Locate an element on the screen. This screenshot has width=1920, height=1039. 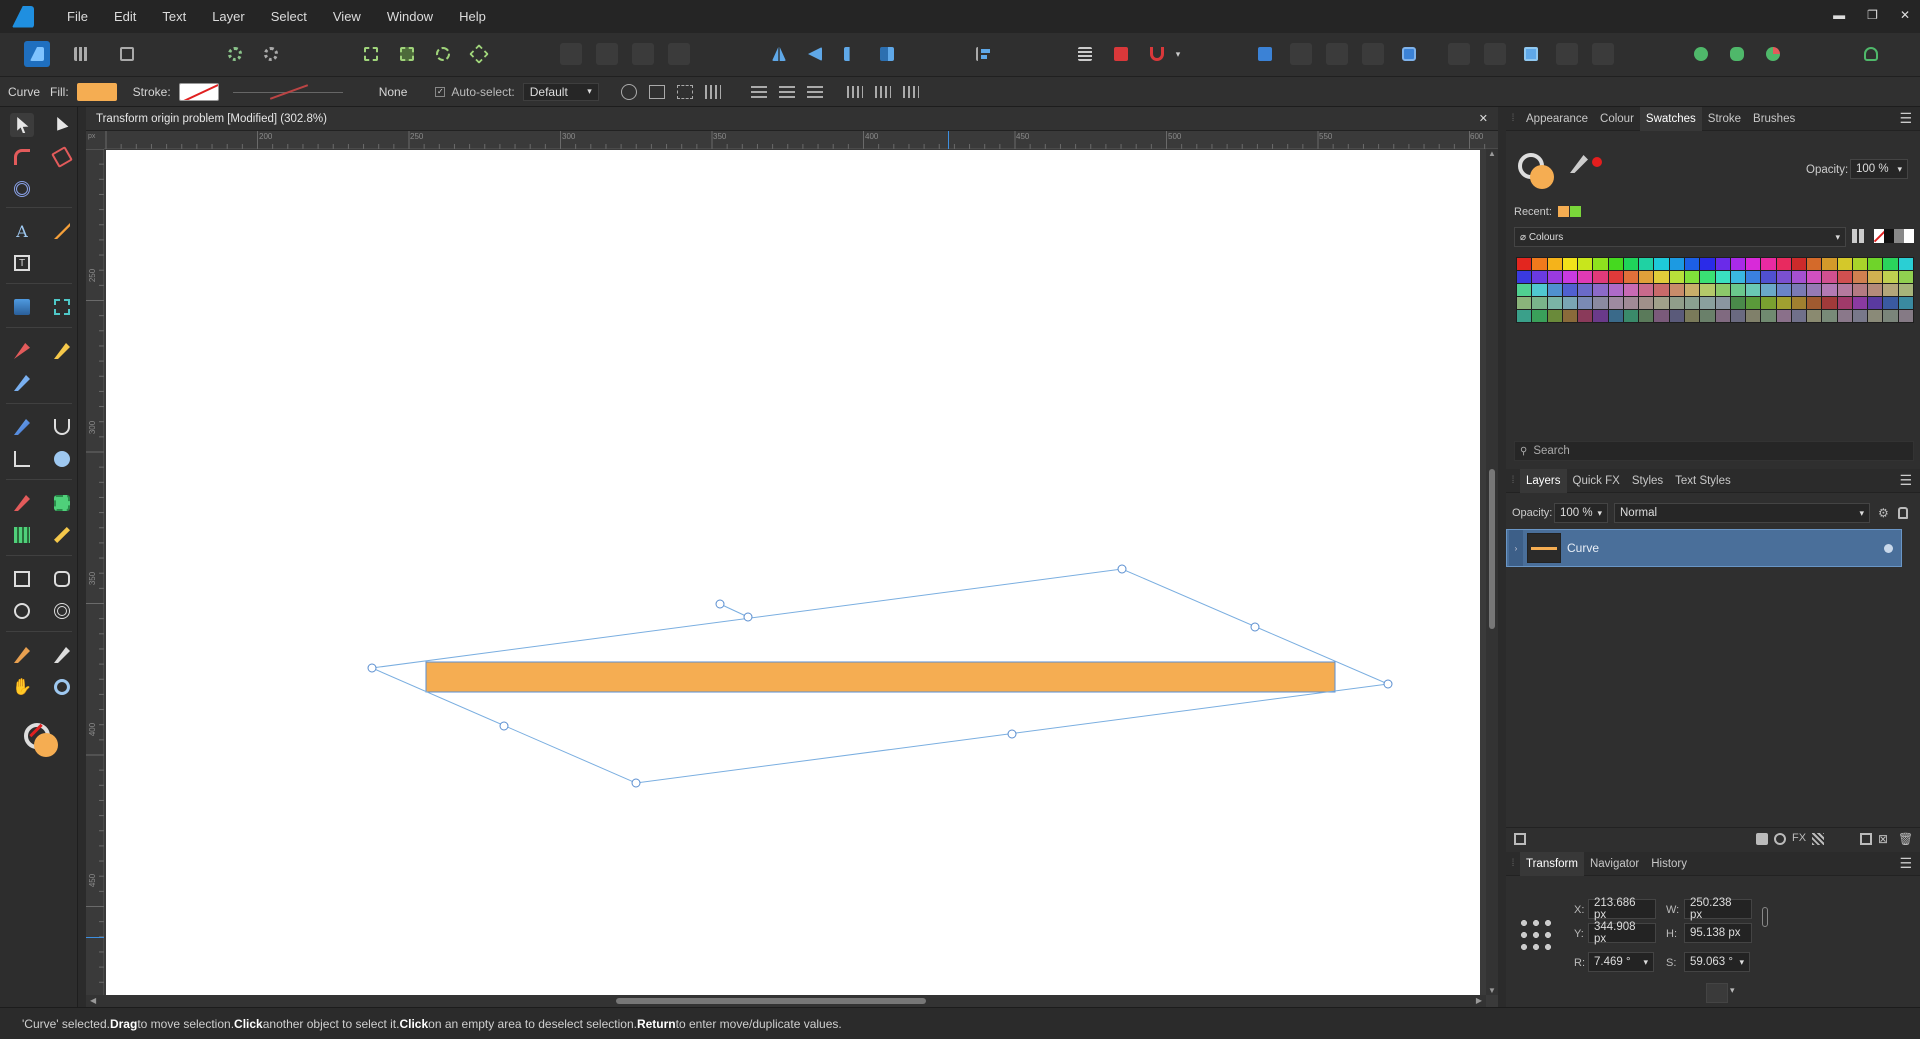
menu-text: Text is located at coordinates (174, 16).